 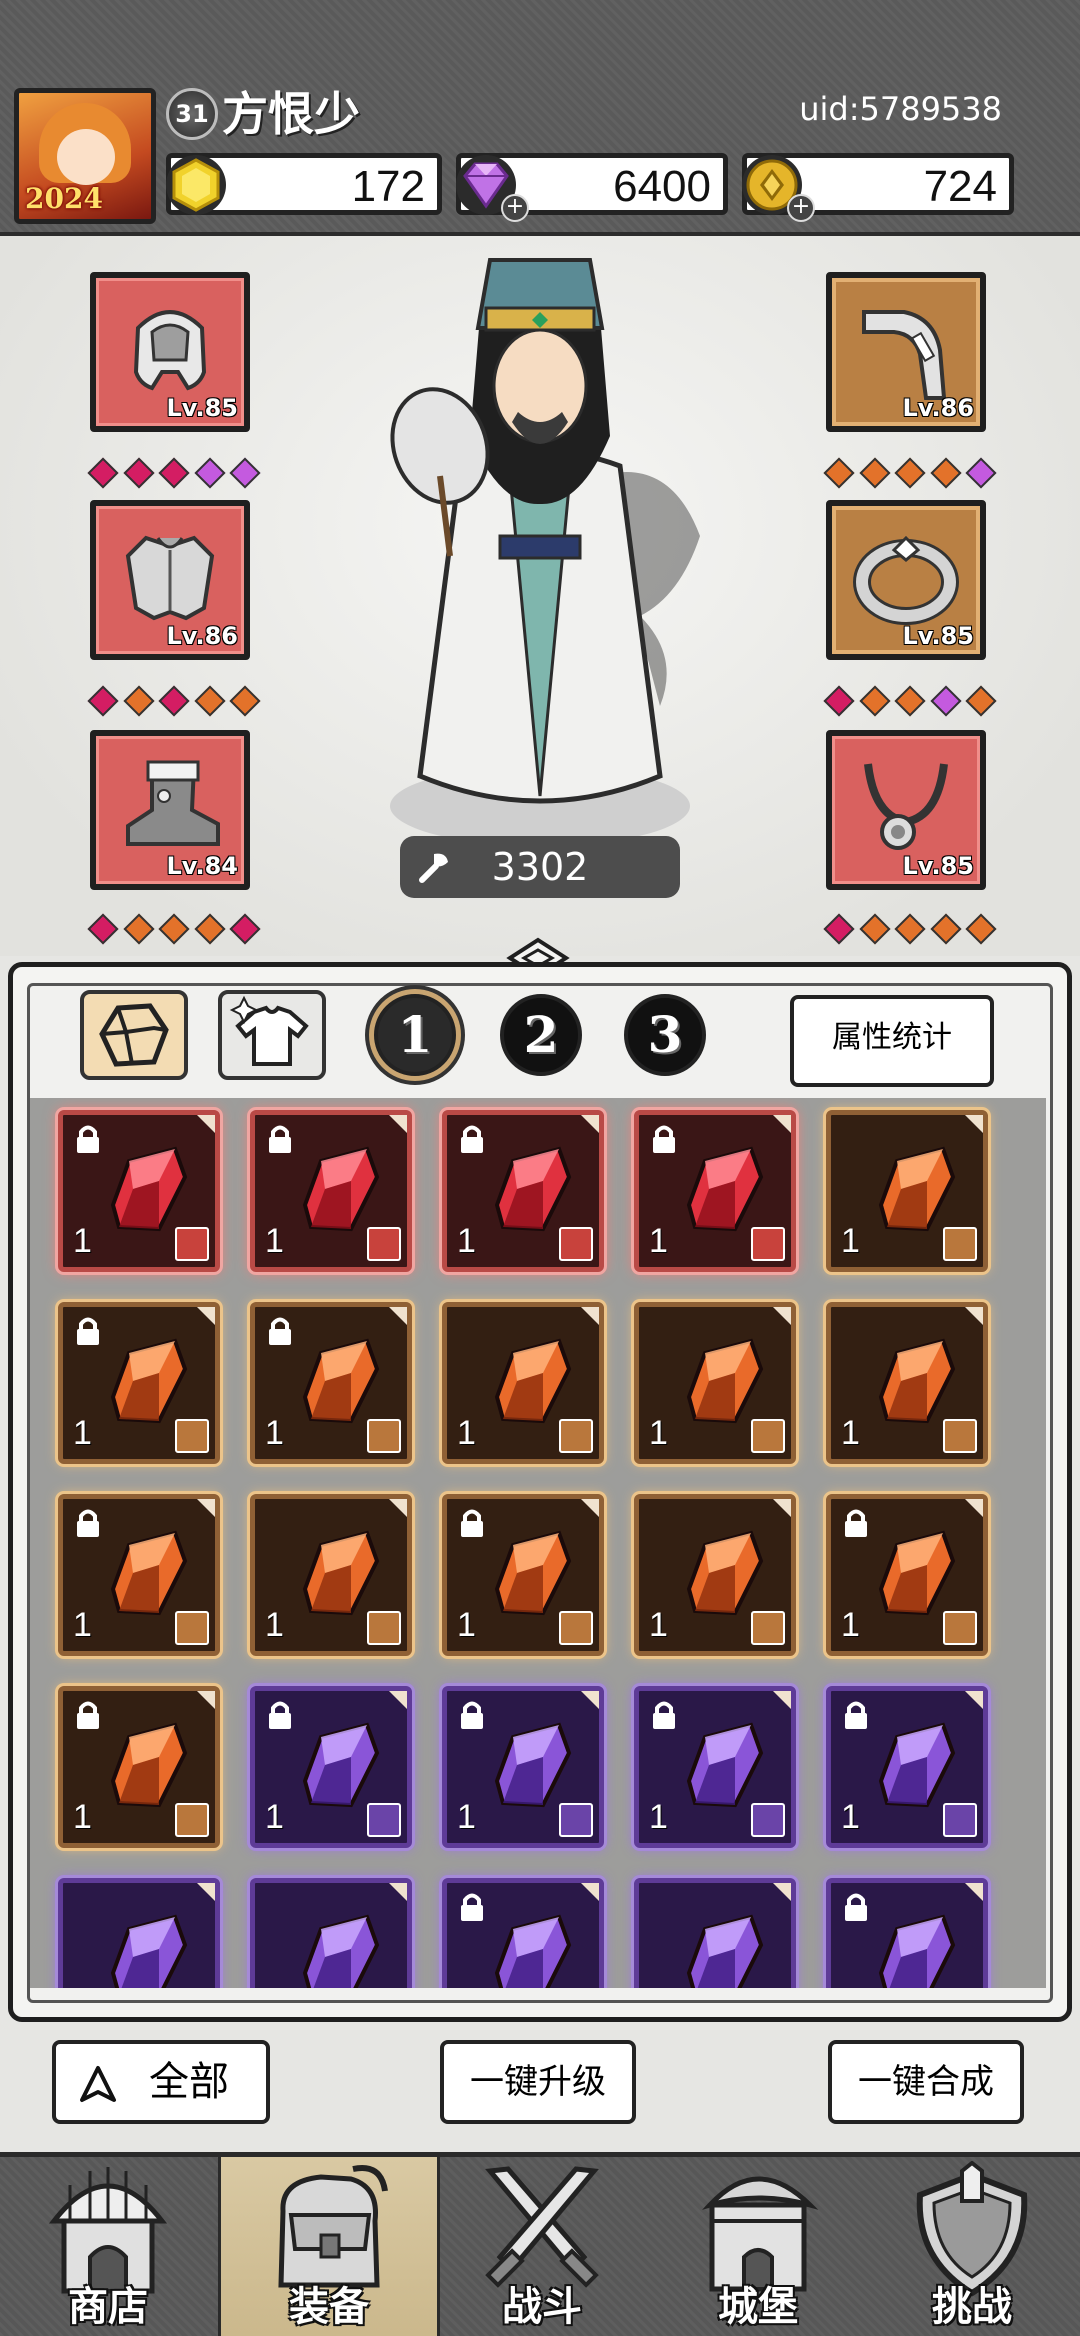 I want to click on tab-gems, so click(x=134, y=1035).